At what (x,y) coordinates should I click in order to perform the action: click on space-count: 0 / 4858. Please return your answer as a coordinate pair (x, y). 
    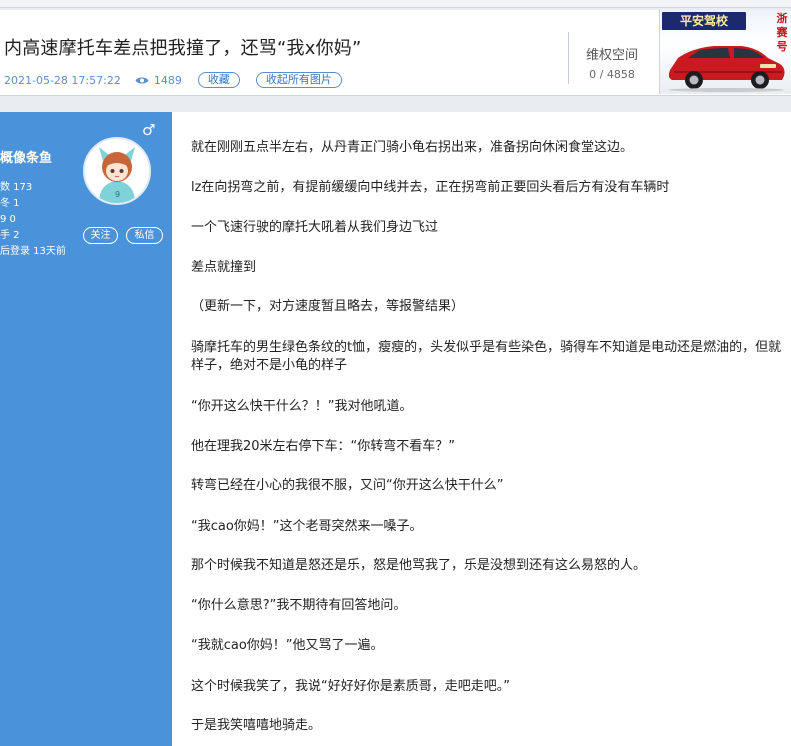
    Looking at the image, I should click on (612, 74).